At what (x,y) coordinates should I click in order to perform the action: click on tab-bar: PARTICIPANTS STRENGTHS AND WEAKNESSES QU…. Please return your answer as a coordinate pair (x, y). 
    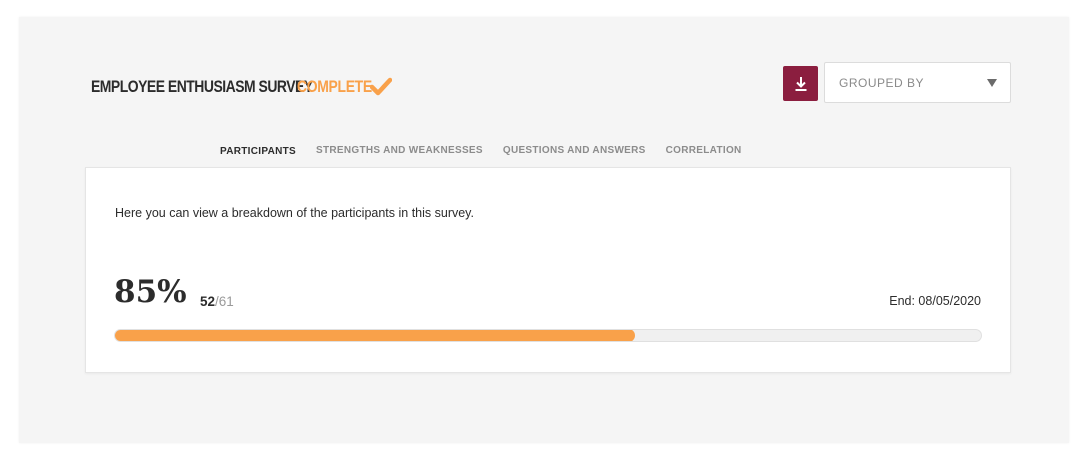
    Looking at the image, I should click on (491, 161).